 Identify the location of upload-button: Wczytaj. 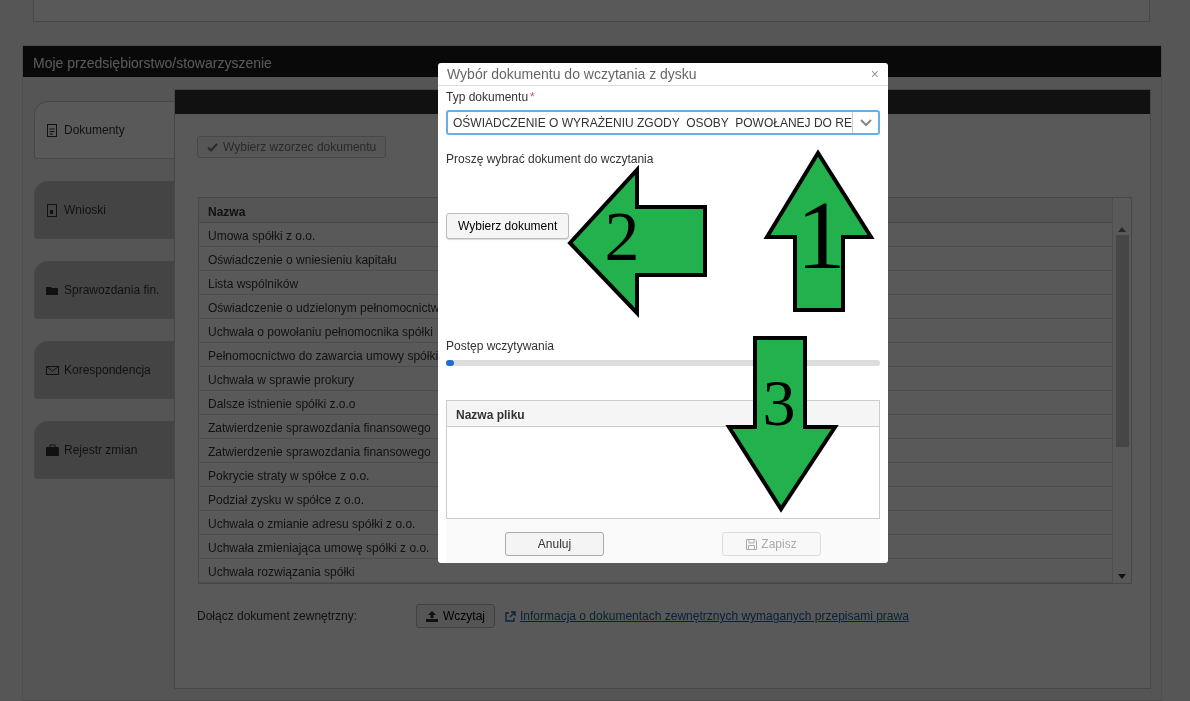
(455, 616).